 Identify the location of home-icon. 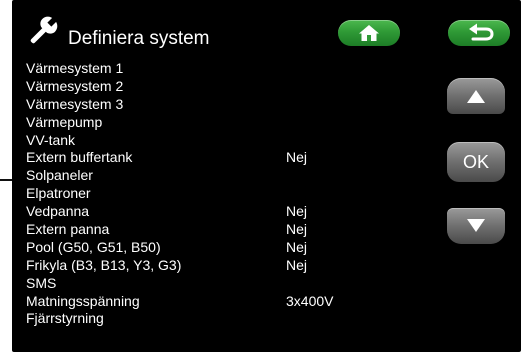
(369, 33).